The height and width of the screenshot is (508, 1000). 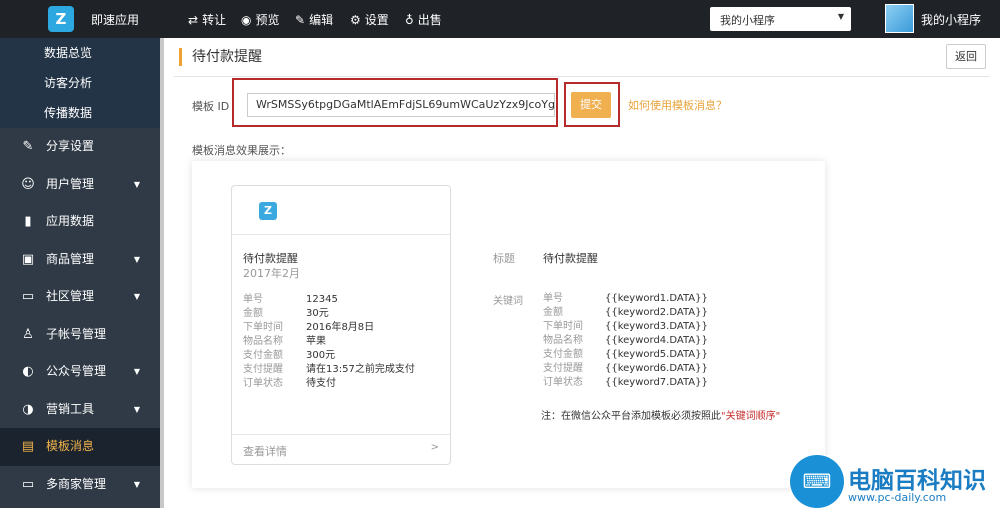 I want to click on card-row: 订单状态 待支付, so click(x=289, y=383).